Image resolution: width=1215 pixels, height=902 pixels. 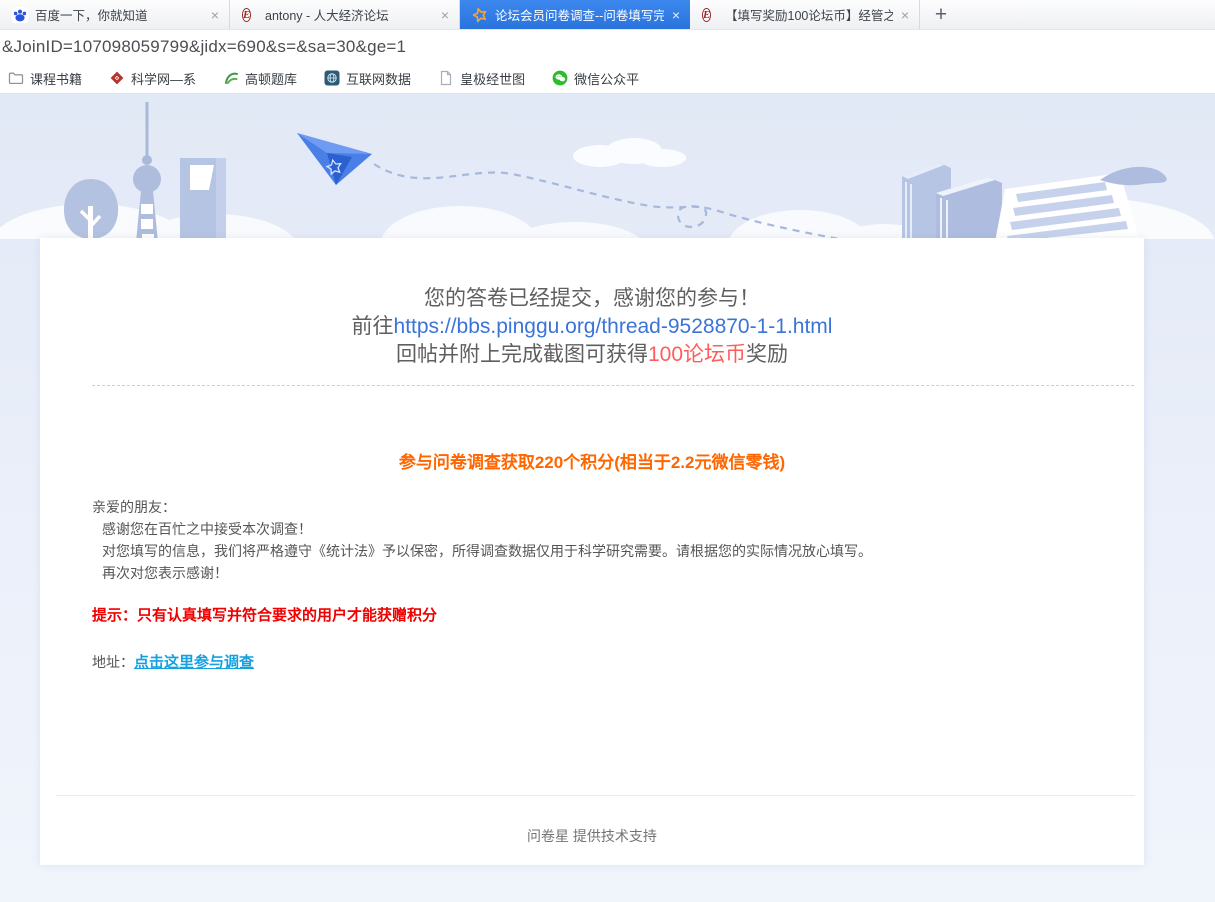 I want to click on tab-forum-reward: E 【填写奖励100论坛币】经管之 ×, so click(x=805, y=14).